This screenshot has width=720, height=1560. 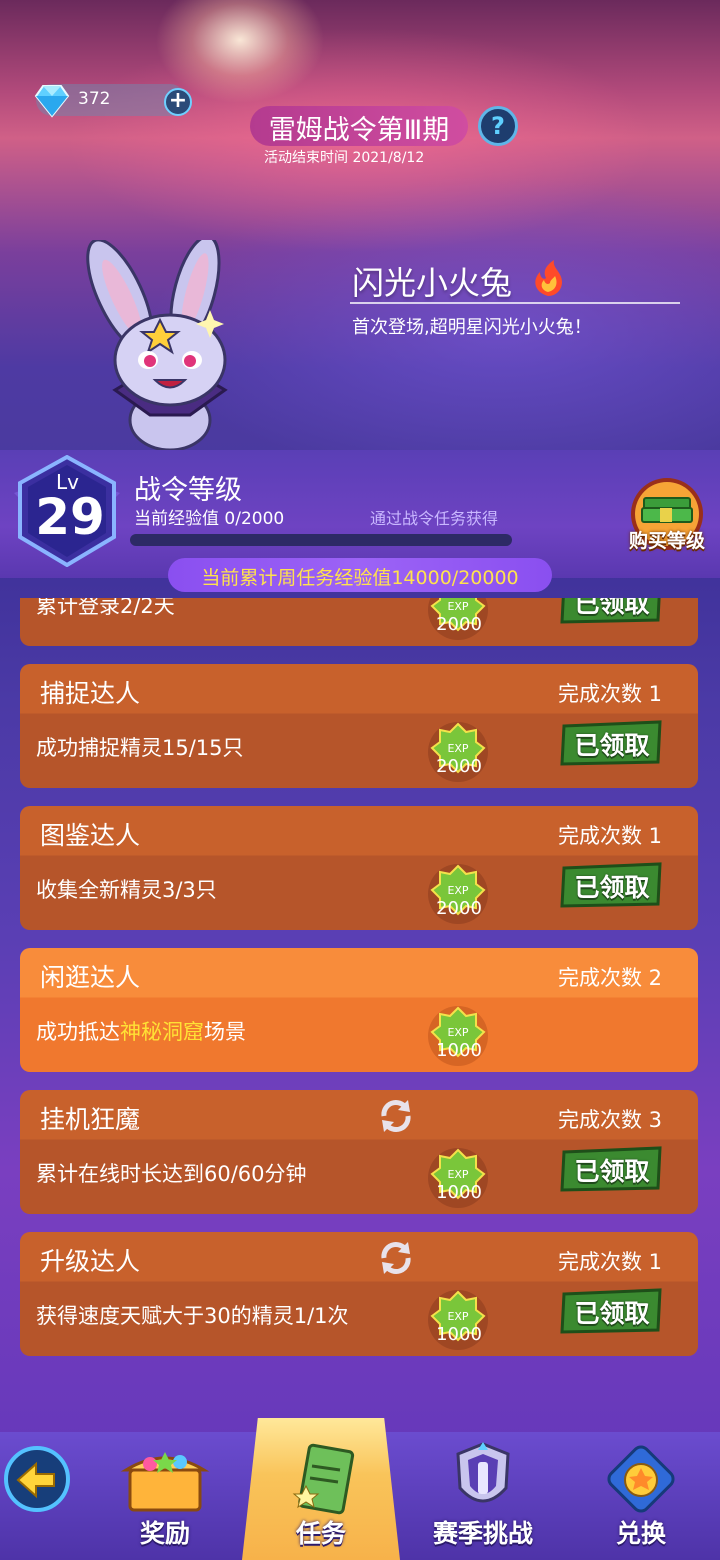 I want to click on task-desc: 累计登录2/2天, so click(x=105, y=608).